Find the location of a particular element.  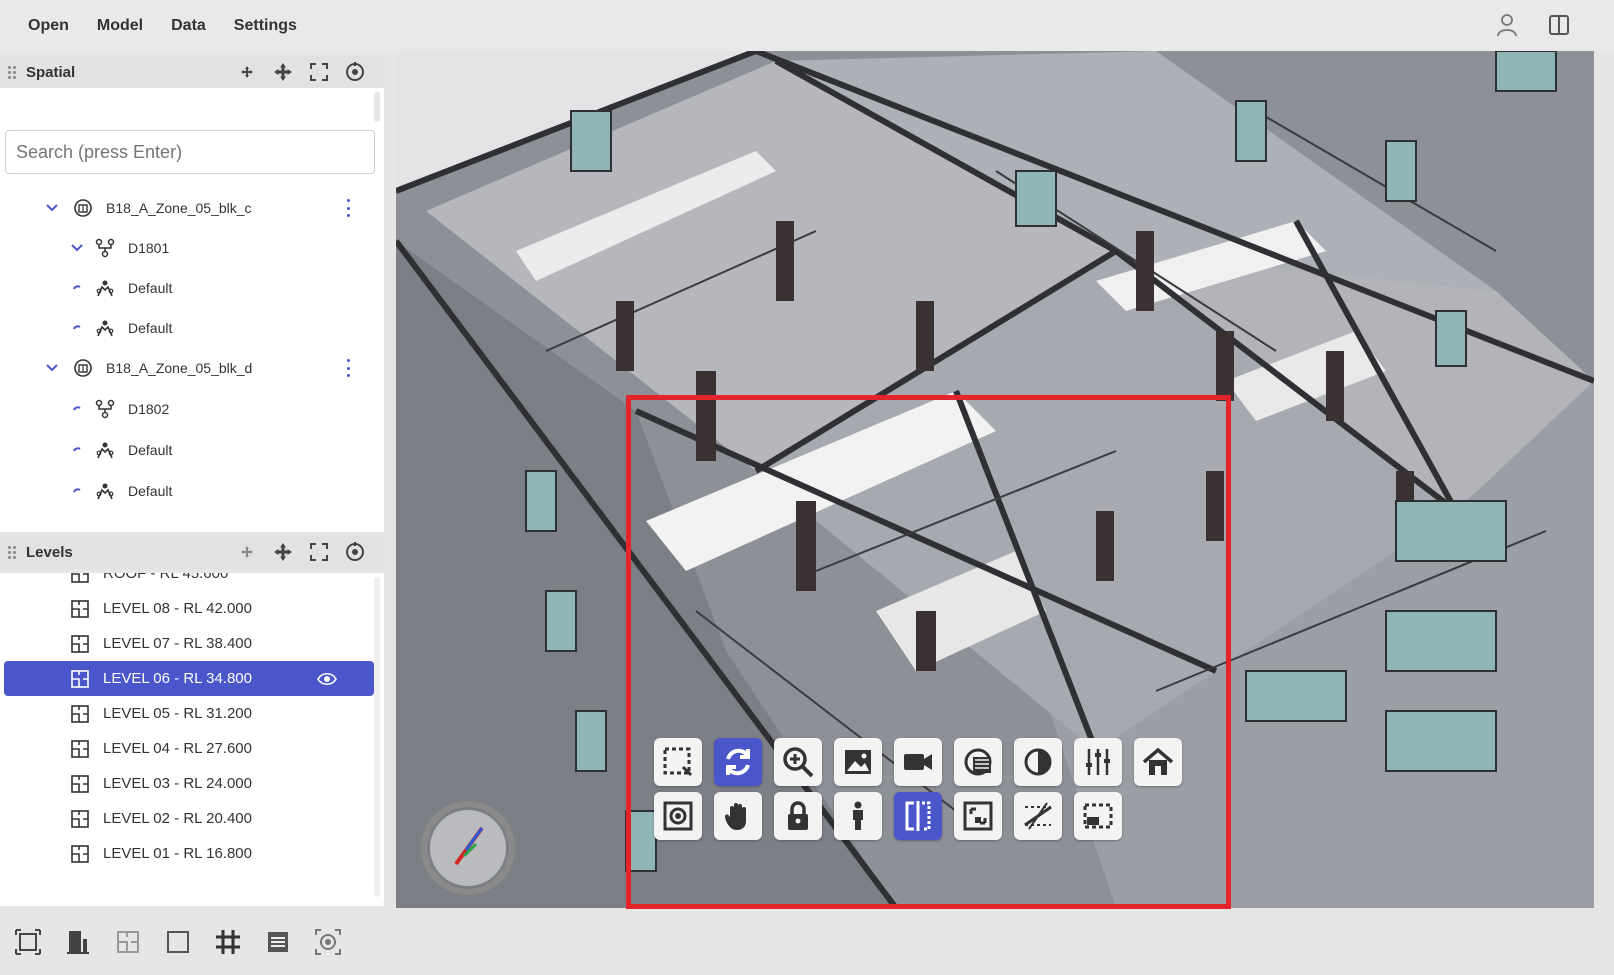

bottom-toolbar is located at coordinates (807, 941).